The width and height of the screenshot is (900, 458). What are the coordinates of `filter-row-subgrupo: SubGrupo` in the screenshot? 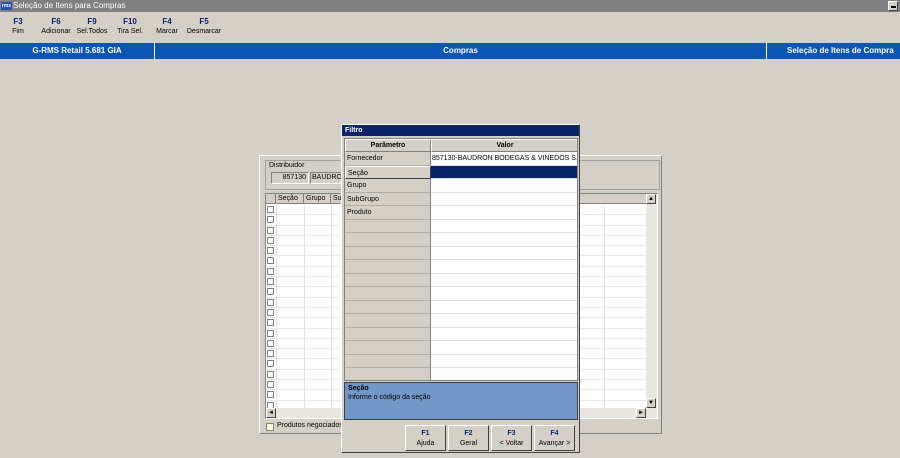 It's located at (461, 199).